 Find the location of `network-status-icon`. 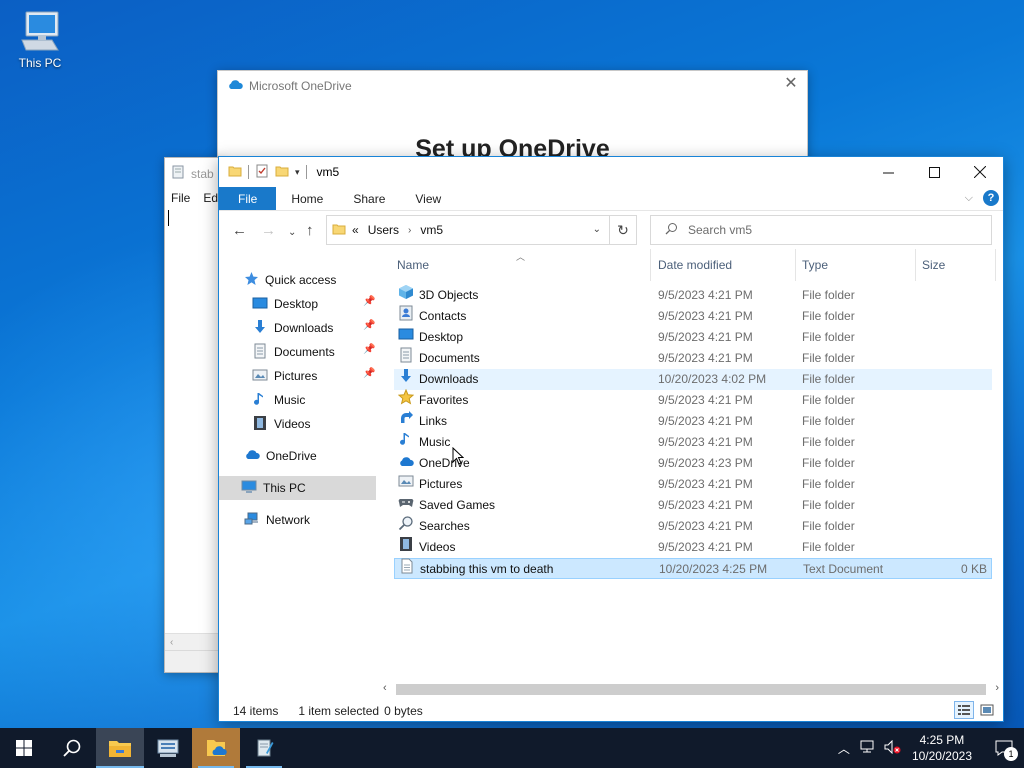

network-status-icon is located at coordinates (868, 748).